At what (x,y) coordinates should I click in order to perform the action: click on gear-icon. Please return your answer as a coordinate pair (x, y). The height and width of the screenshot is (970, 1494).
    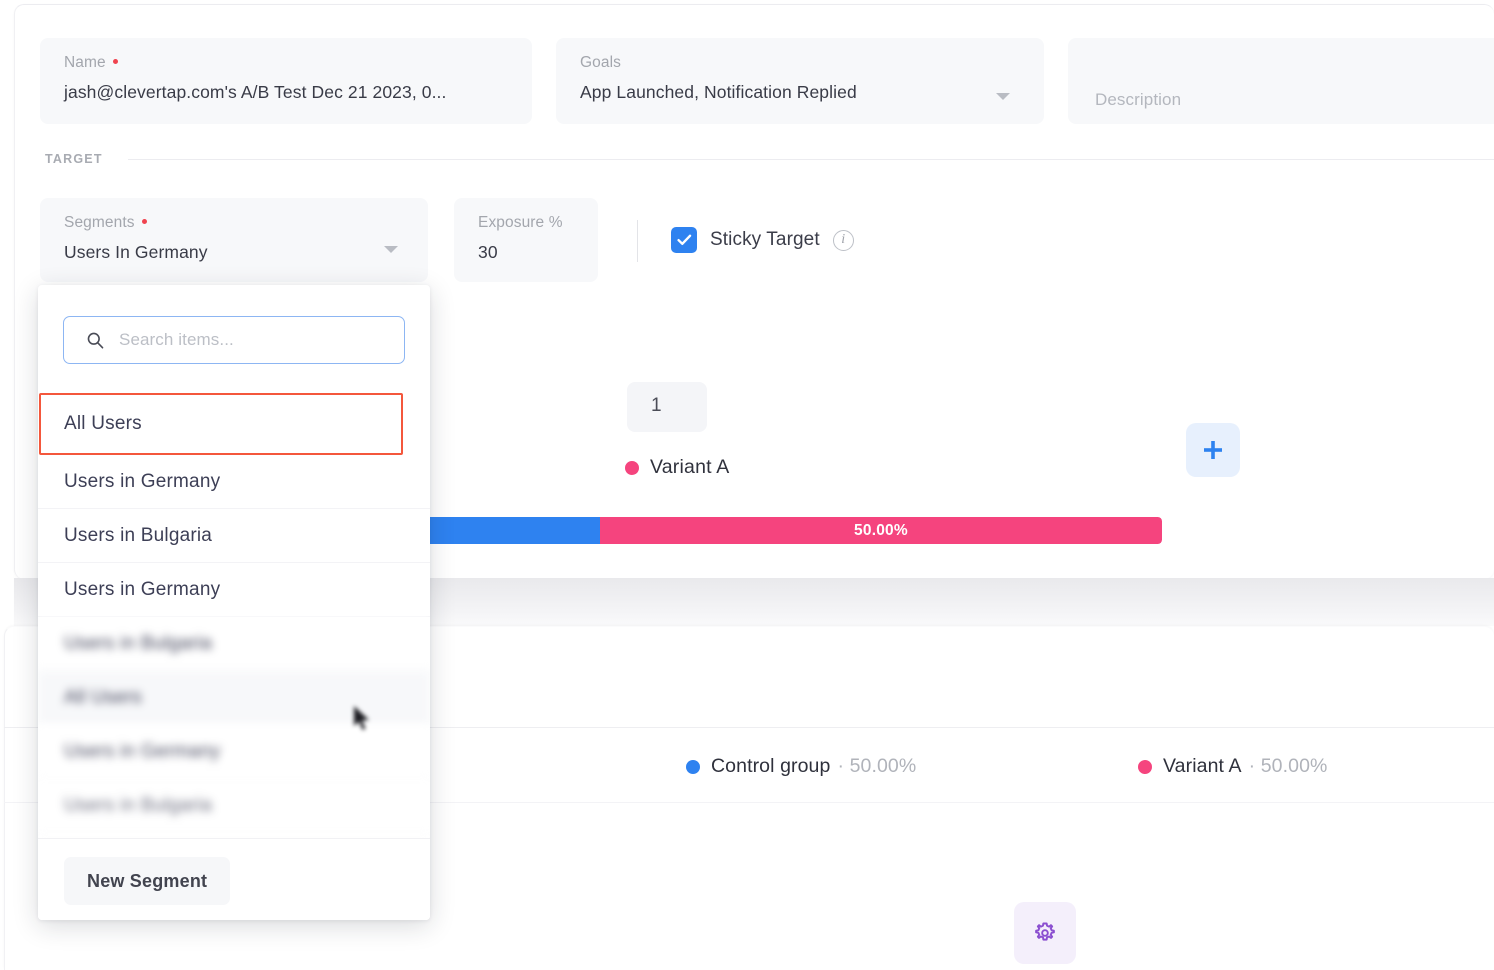
    Looking at the image, I should click on (1045, 931).